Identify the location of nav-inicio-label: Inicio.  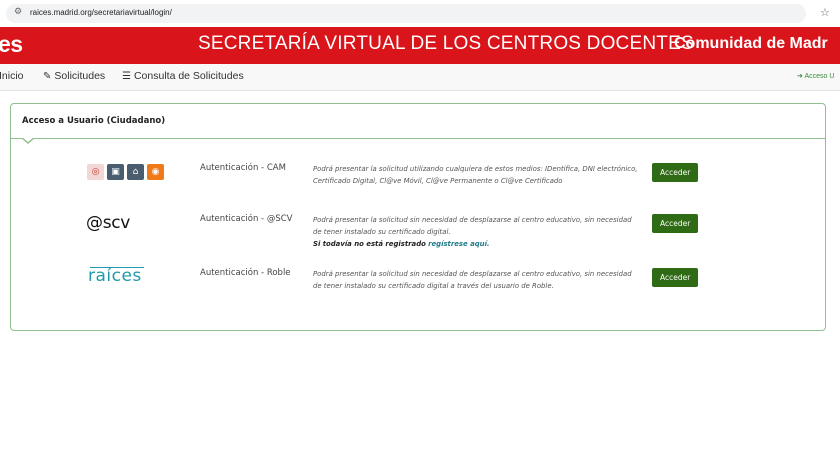
(12, 76).